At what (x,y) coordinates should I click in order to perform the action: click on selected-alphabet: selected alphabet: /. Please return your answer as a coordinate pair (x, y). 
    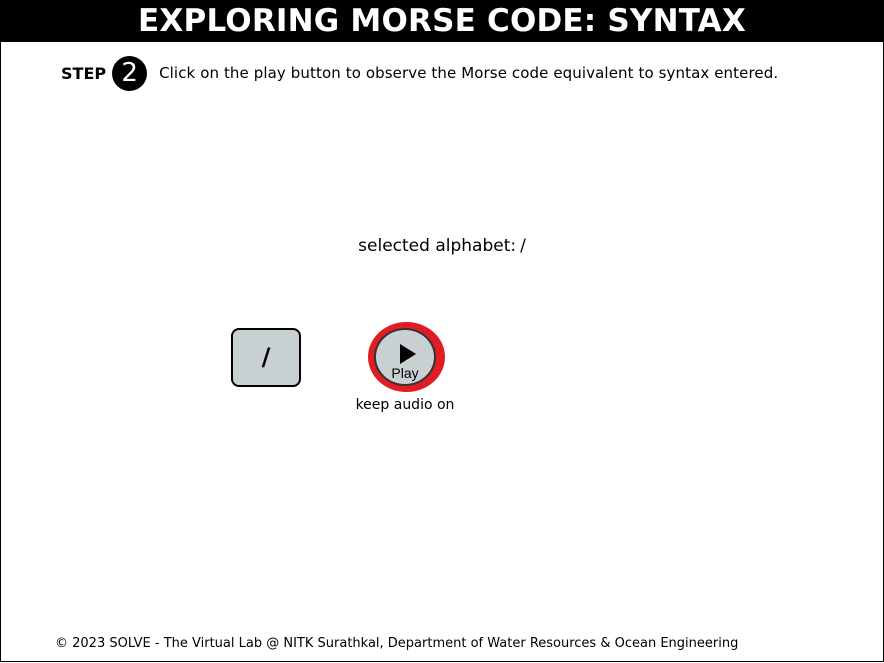
    Looking at the image, I should click on (442, 246).